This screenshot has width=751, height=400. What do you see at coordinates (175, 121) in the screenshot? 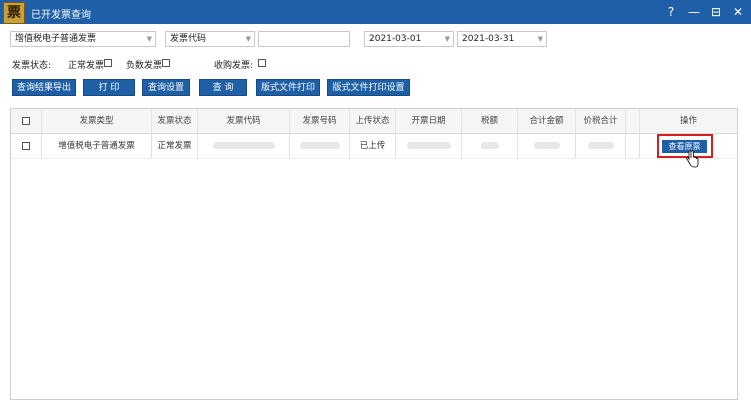
I see `header-invoice-status: 发票状态` at bounding box center [175, 121].